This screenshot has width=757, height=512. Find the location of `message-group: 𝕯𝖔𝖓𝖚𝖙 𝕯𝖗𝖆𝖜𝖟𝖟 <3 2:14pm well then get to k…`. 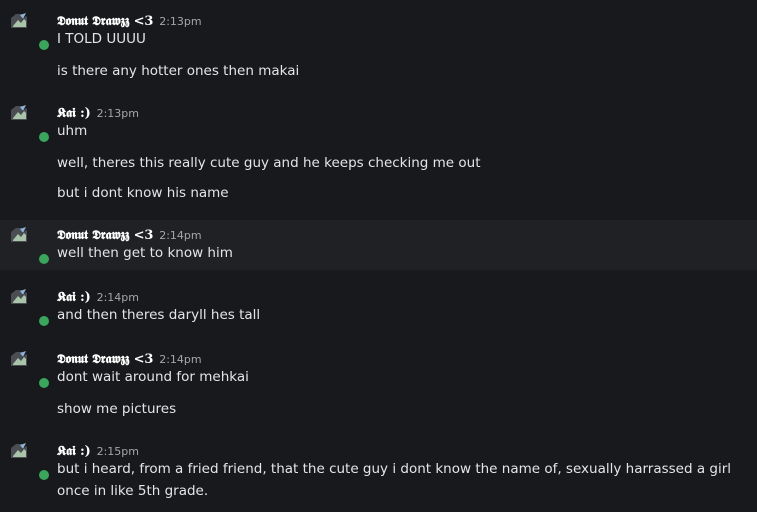

message-group: 𝕯𝖔𝖓𝖚𝖙 𝕯𝖗𝖆𝖜𝖟𝖟 <3 2:14pm well then get to k… is located at coordinates (378, 245).